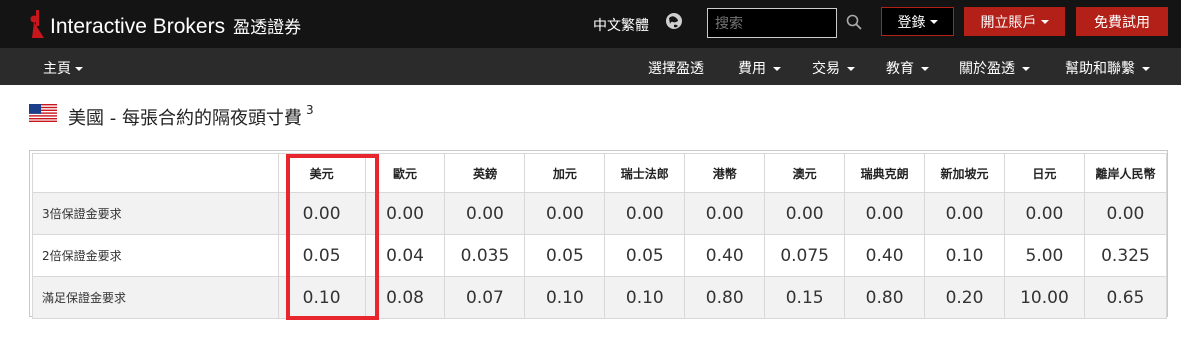 The image size is (1181, 348). I want to click on login-button-label: 登錄, so click(911, 22).